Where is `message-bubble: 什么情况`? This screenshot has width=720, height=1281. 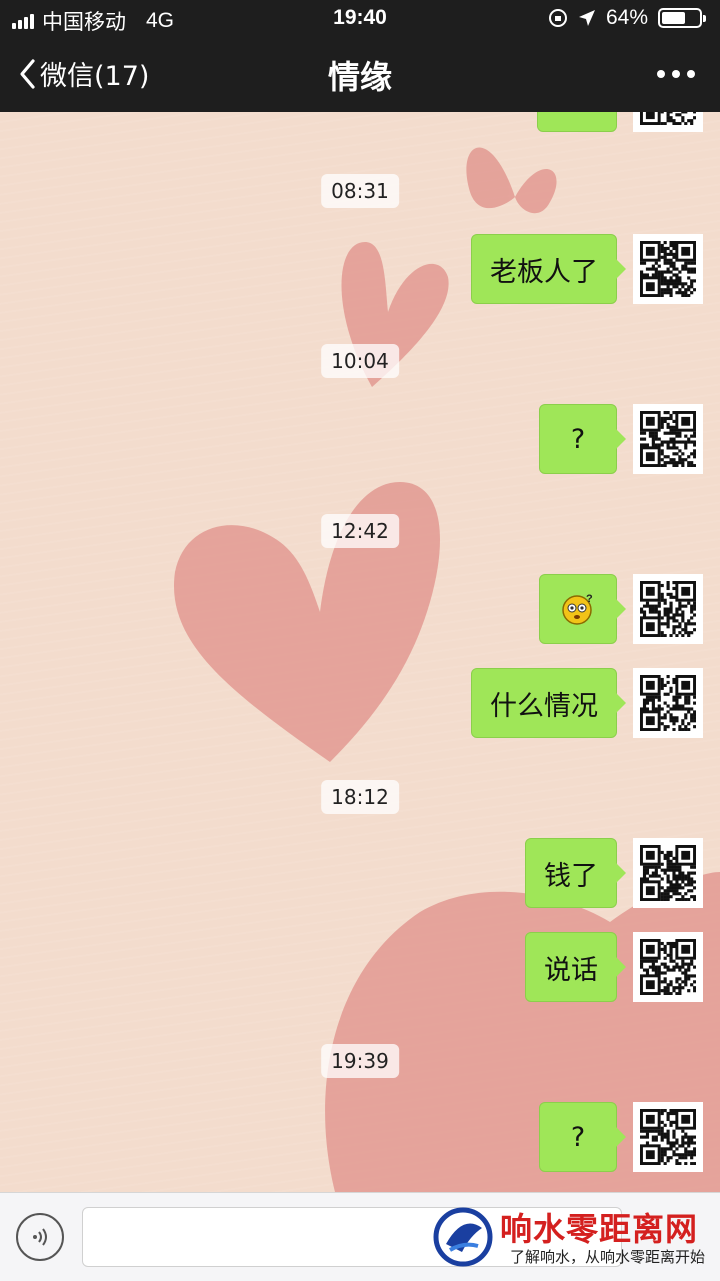 message-bubble: 什么情况 is located at coordinates (548, 703).